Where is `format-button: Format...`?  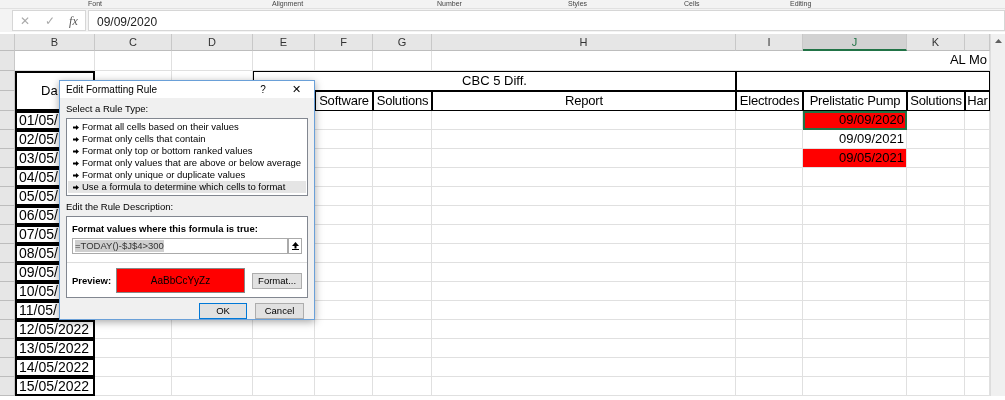 format-button: Format... is located at coordinates (277, 280).